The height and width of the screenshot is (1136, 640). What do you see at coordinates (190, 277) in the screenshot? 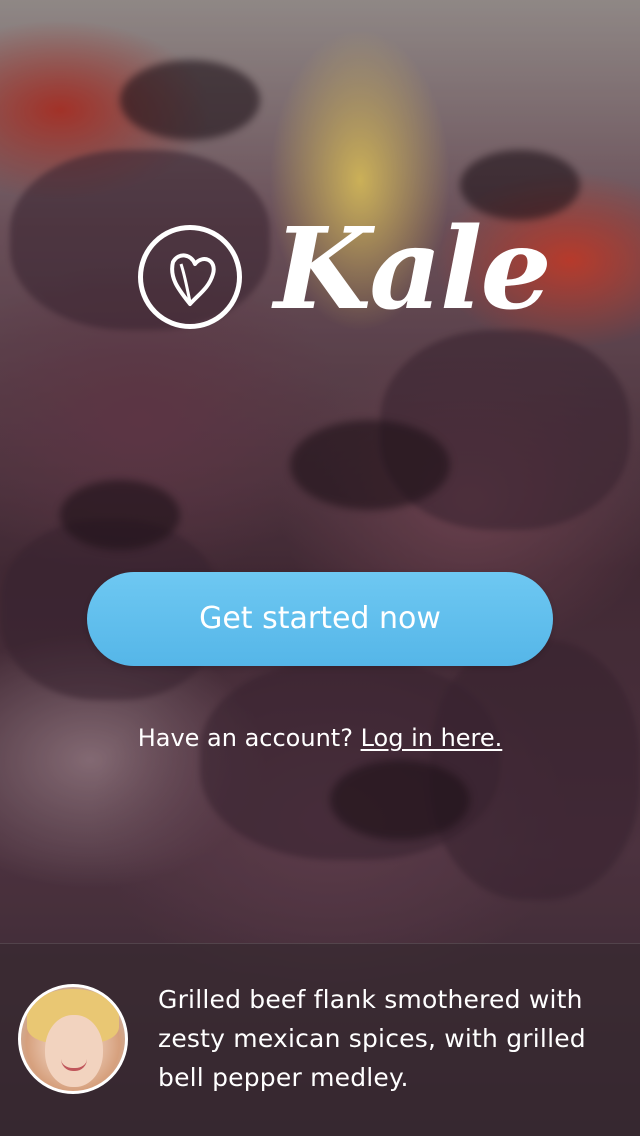
I see `kale-leaf-icon` at bounding box center [190, 277].